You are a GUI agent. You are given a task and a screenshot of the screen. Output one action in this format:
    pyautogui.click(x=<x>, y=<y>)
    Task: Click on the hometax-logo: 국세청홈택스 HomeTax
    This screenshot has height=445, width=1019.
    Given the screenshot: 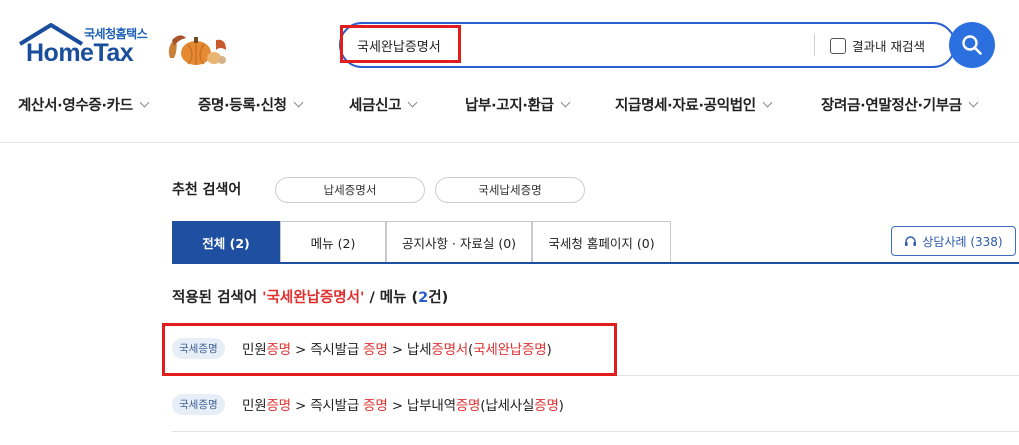 What is the action you would take?
    pyautogui.click(x=88, y=46)
    